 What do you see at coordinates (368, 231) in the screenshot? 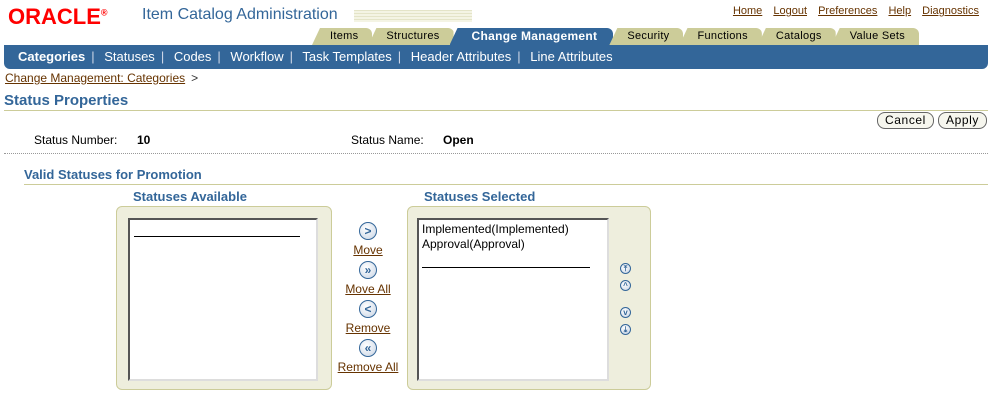
I see `move-right-icon: >` at bounding box center [368, 231].